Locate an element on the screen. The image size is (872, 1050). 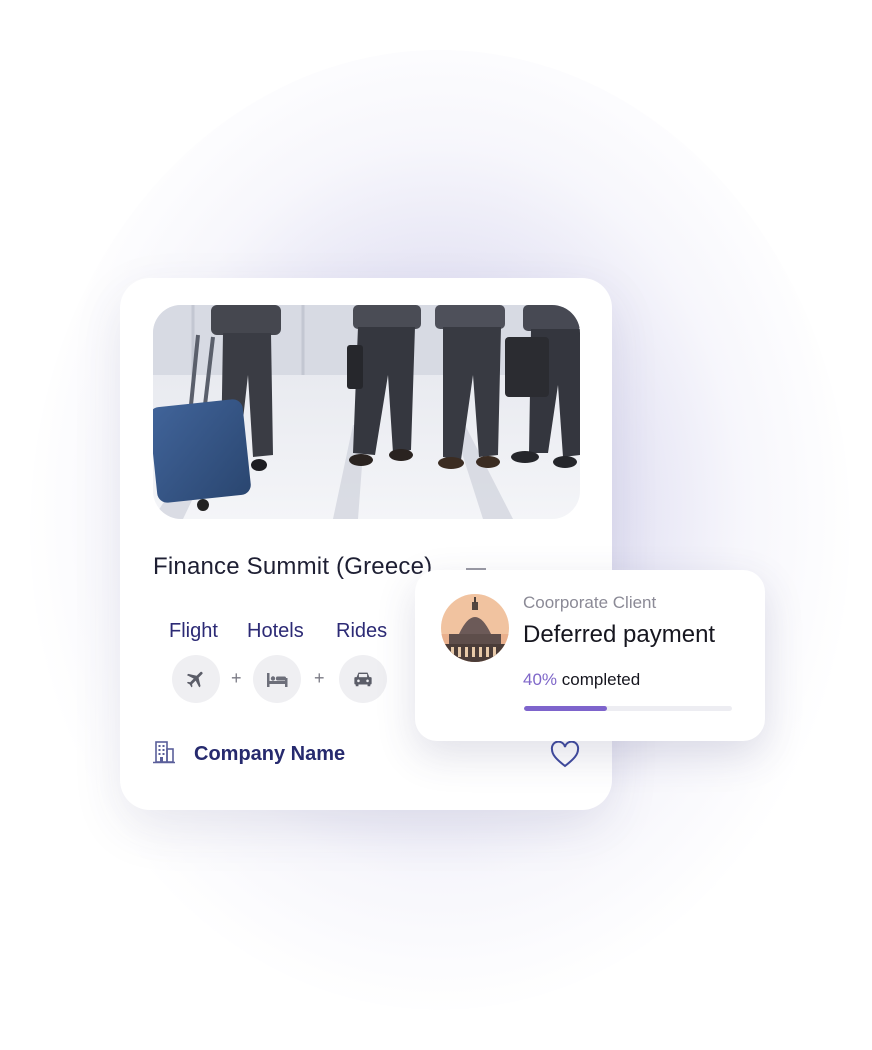
service-label-rides: Rides is located at coordinates (362, 631).